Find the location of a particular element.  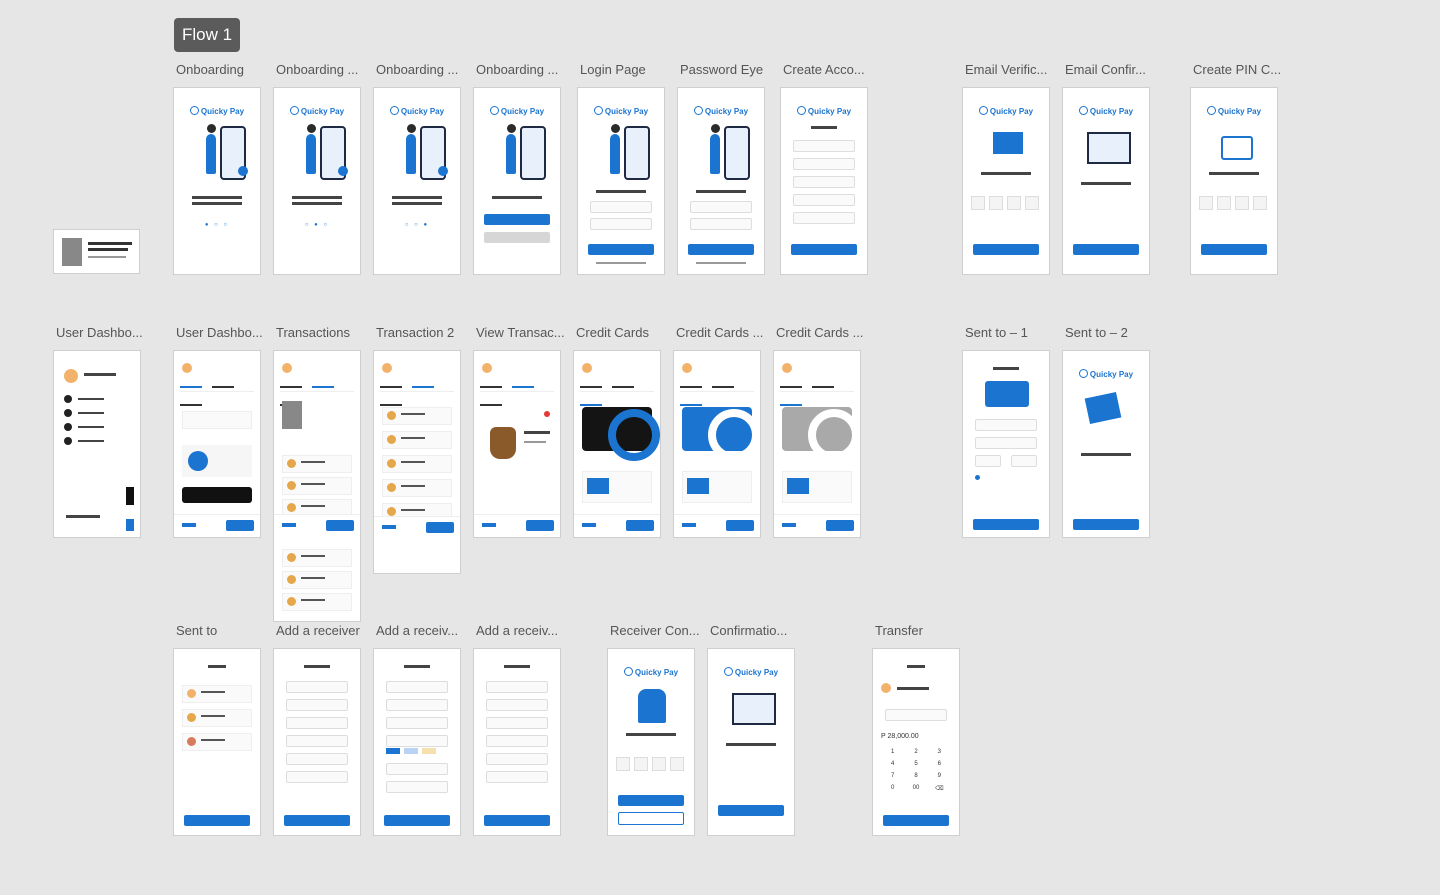

continue-button is located at coordinates (751, 810).